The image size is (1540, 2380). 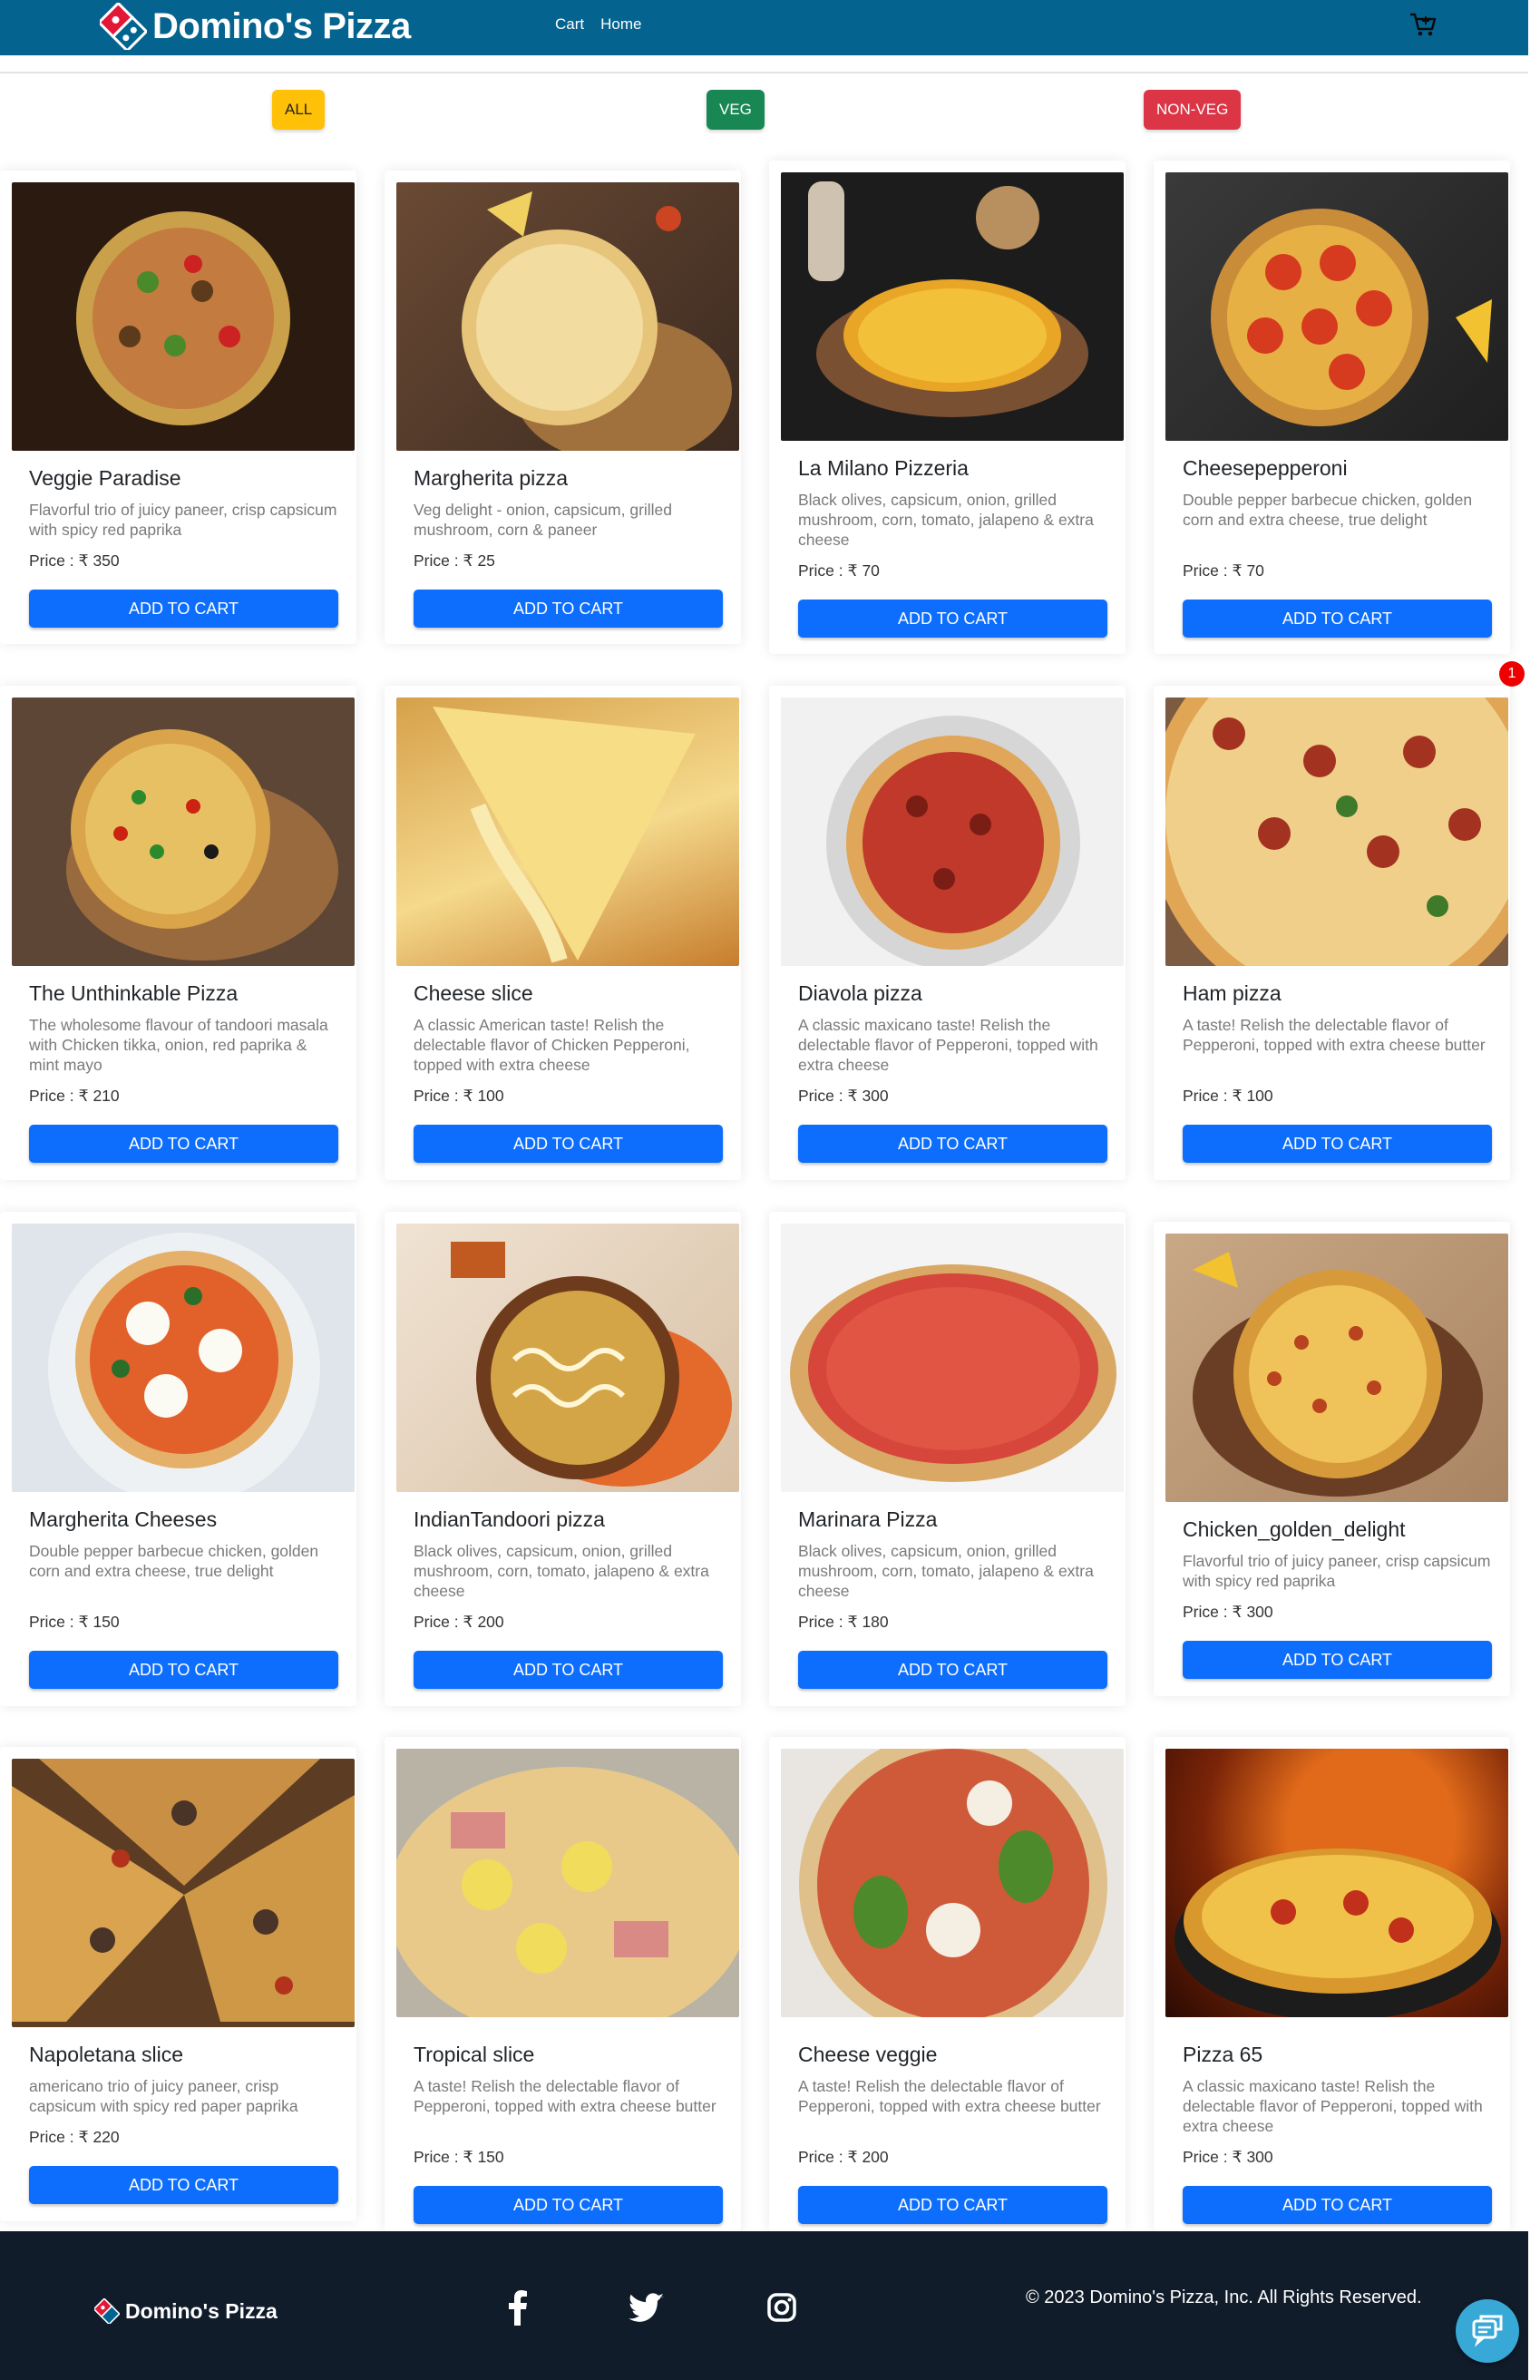 I want to click on product-name: La Milano Pizzeria, so click(x=883, y=468).